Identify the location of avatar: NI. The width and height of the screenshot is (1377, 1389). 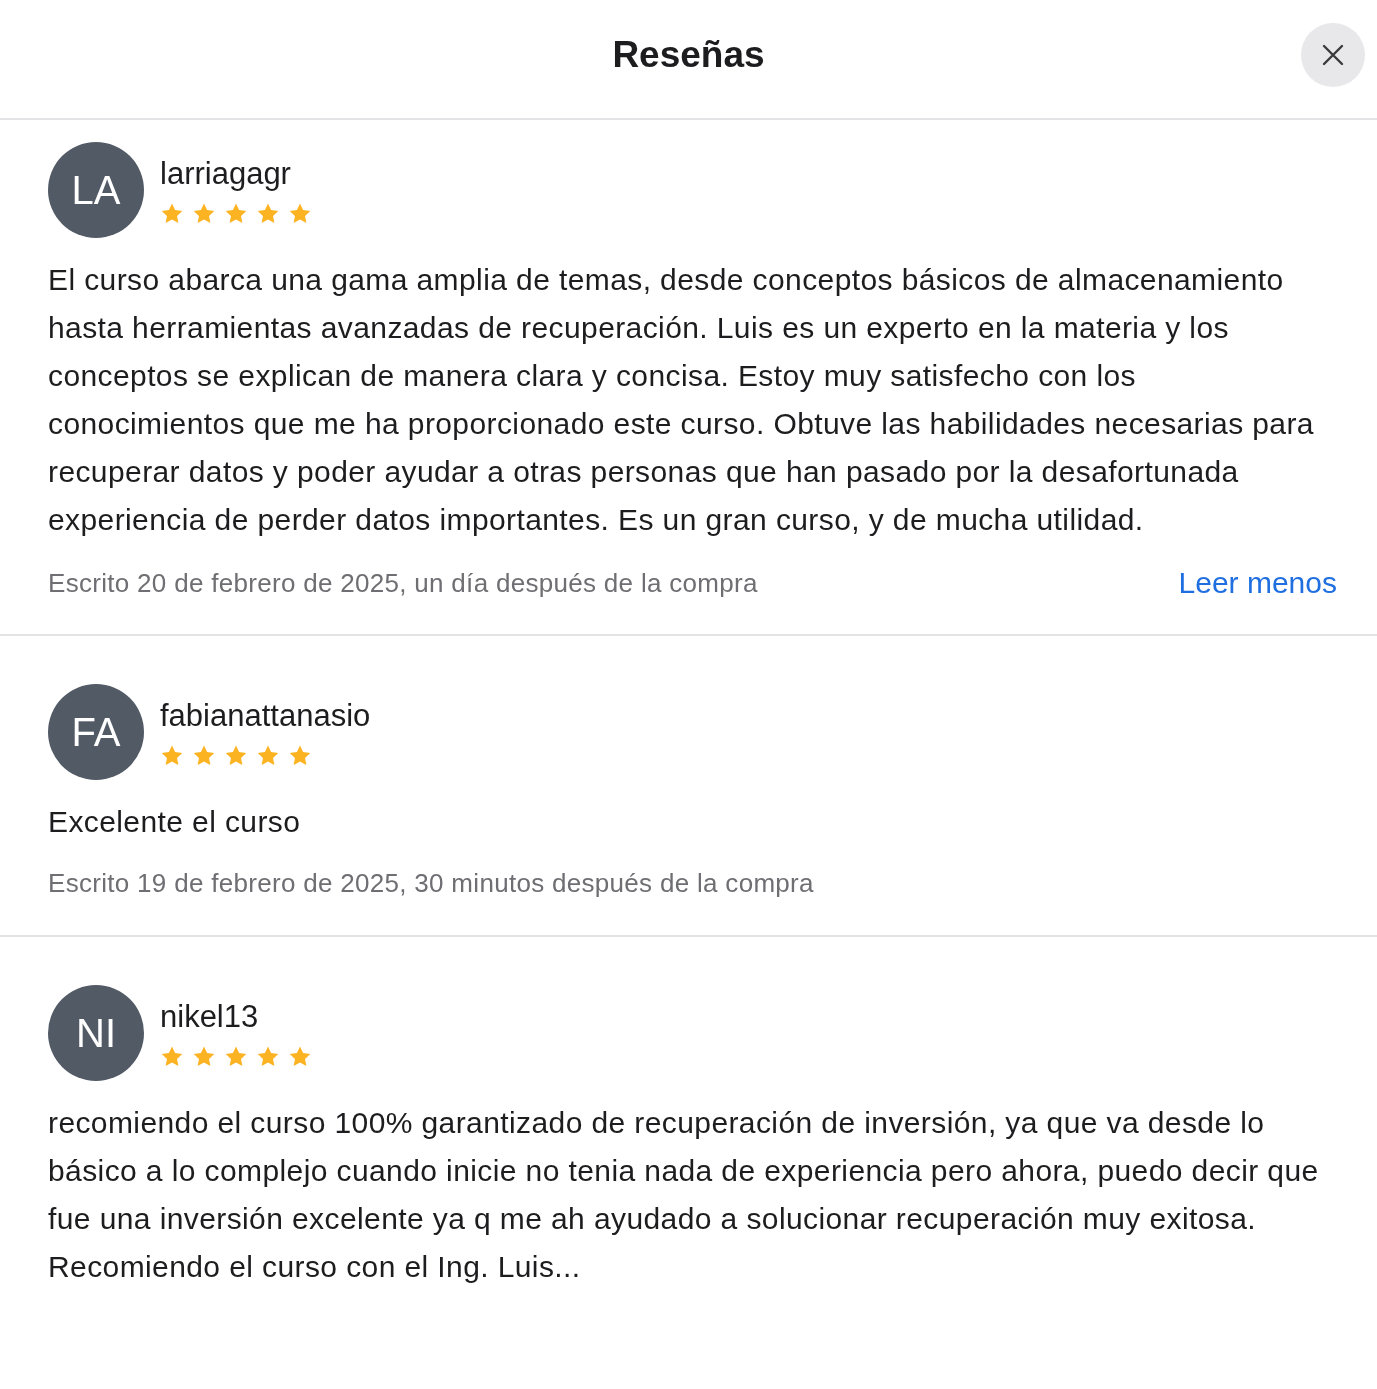
(96, 1033).